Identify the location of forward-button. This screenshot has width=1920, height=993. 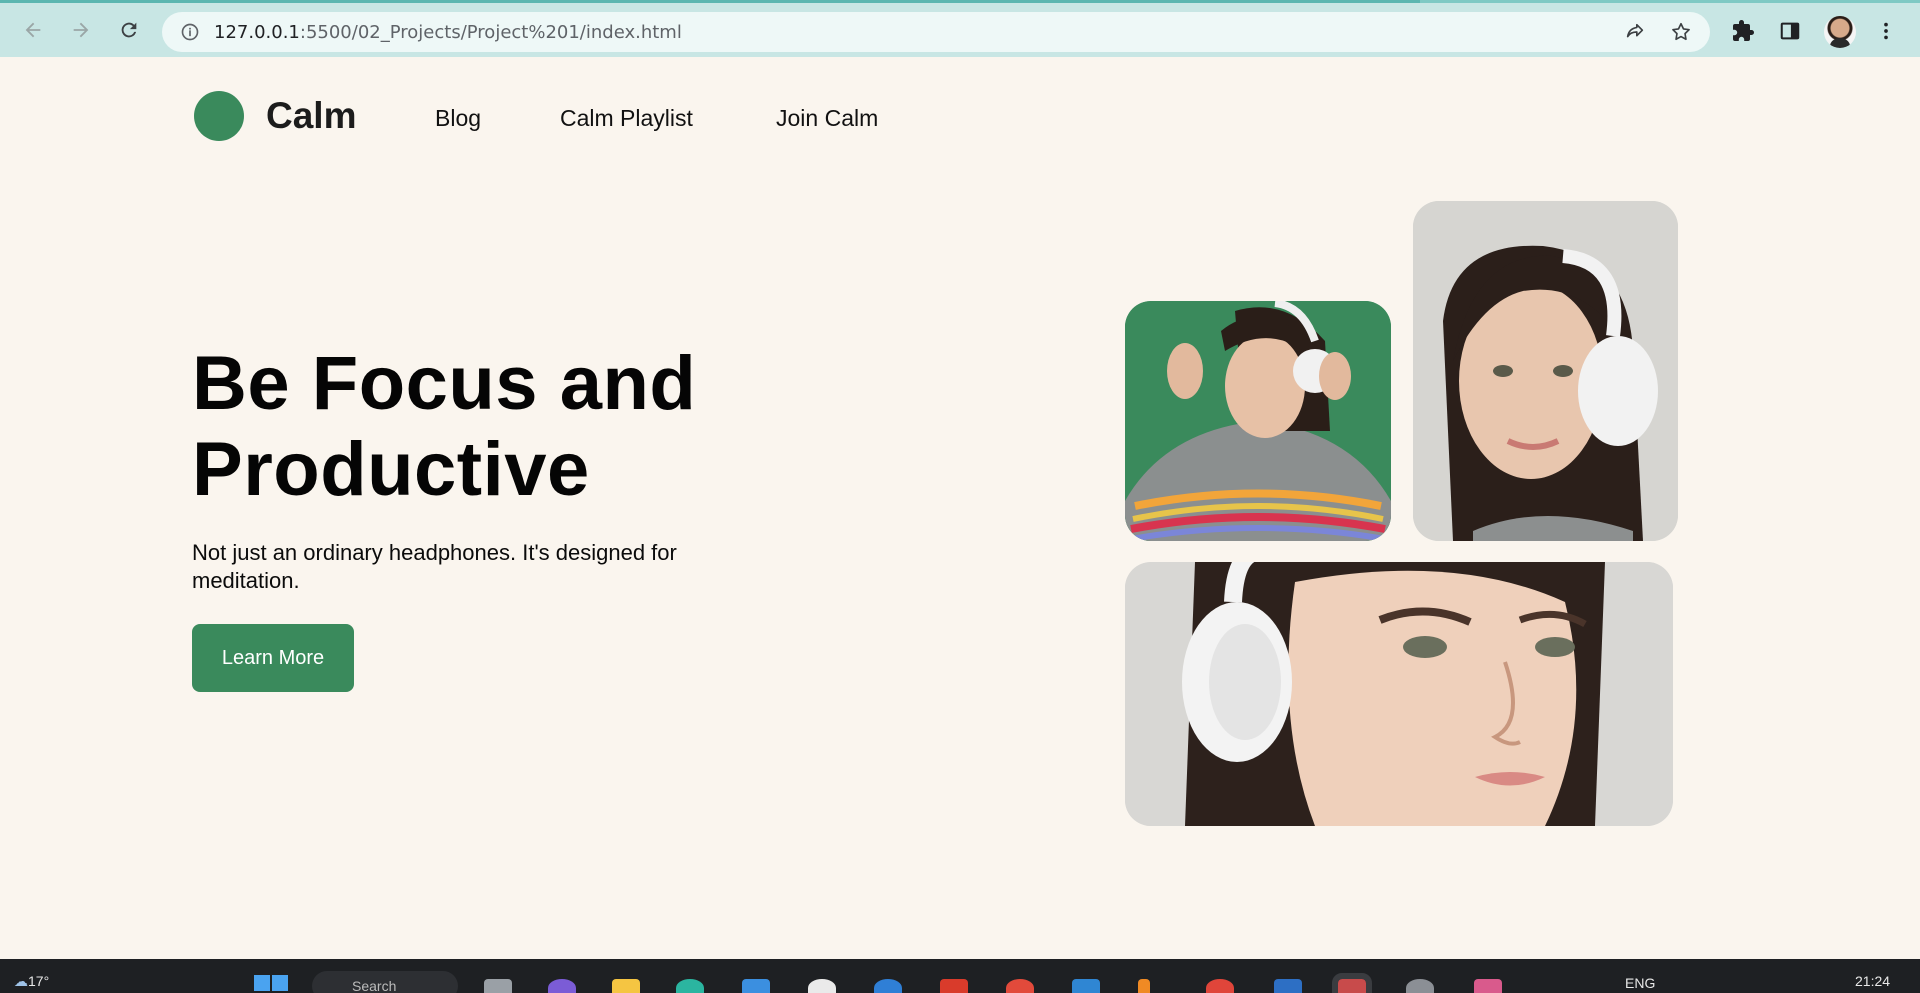
(81, 30).